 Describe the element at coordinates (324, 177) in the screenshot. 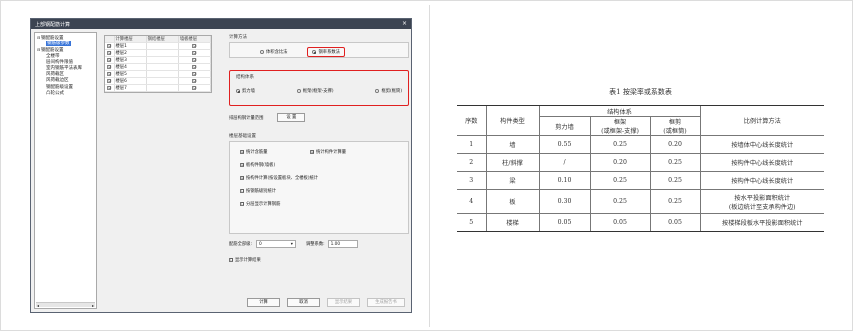

I see `checkbox-by-member: ☑ 按构件计算(按设置板块、全楼板)统计` at that location.